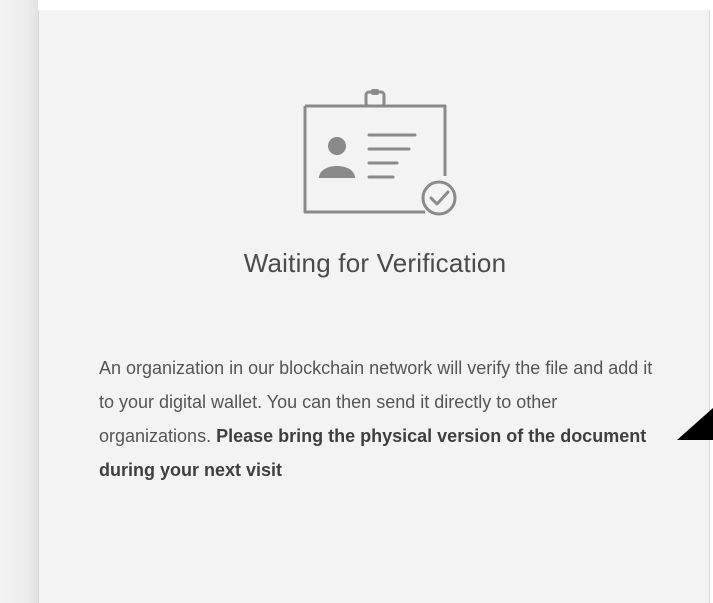 The width and height of the screenshot is (713, 603). Describe the element at coordinates (695, 426) in the screenshot. I see `cursor-pointer-icon` at that location.